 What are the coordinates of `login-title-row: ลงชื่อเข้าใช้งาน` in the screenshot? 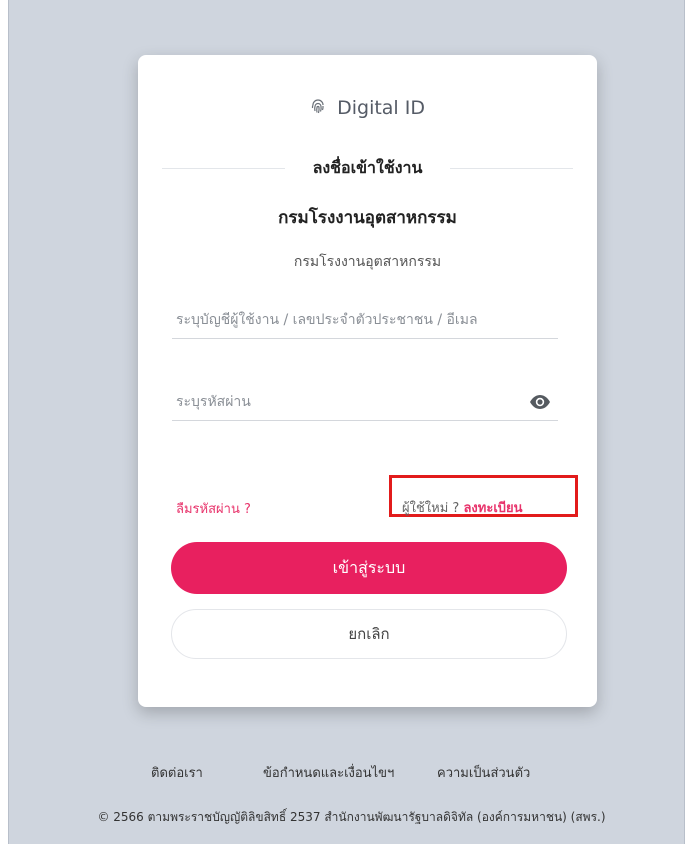 It's located at (368, 168).